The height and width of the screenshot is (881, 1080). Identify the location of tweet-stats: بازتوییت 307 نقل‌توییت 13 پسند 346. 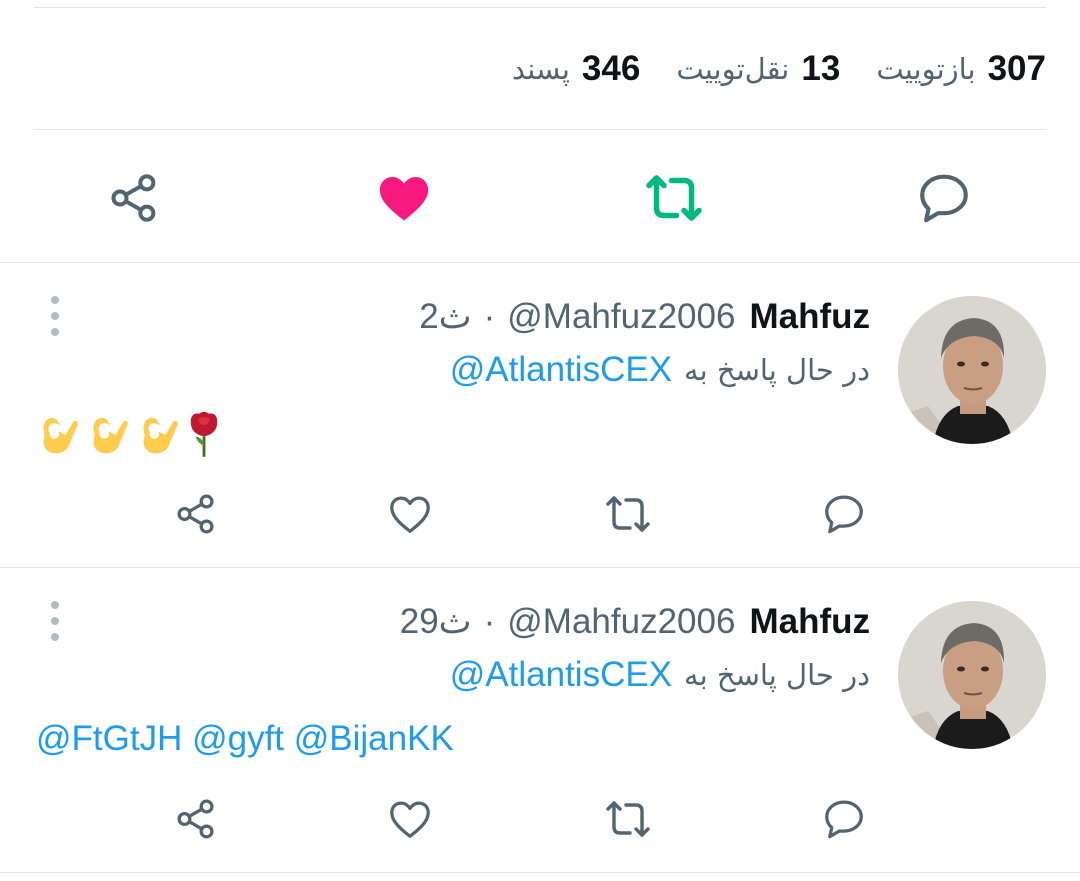
(779, 69).